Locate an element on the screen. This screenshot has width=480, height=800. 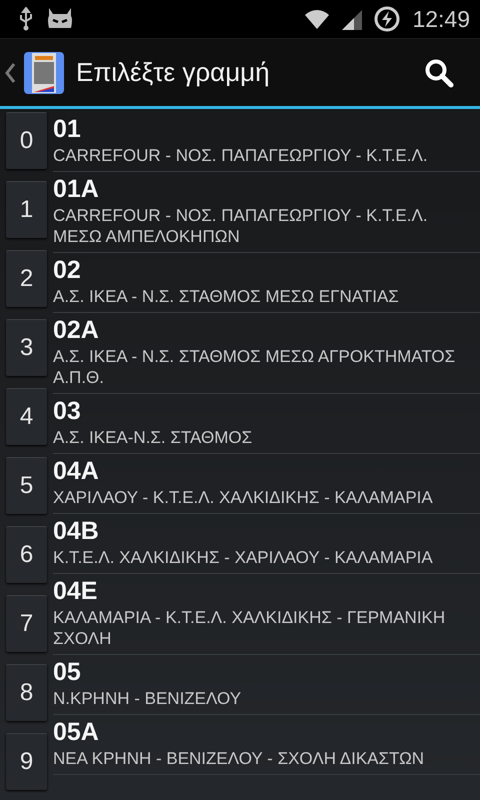
back-caret-icon is located at coordinates (10, 72).